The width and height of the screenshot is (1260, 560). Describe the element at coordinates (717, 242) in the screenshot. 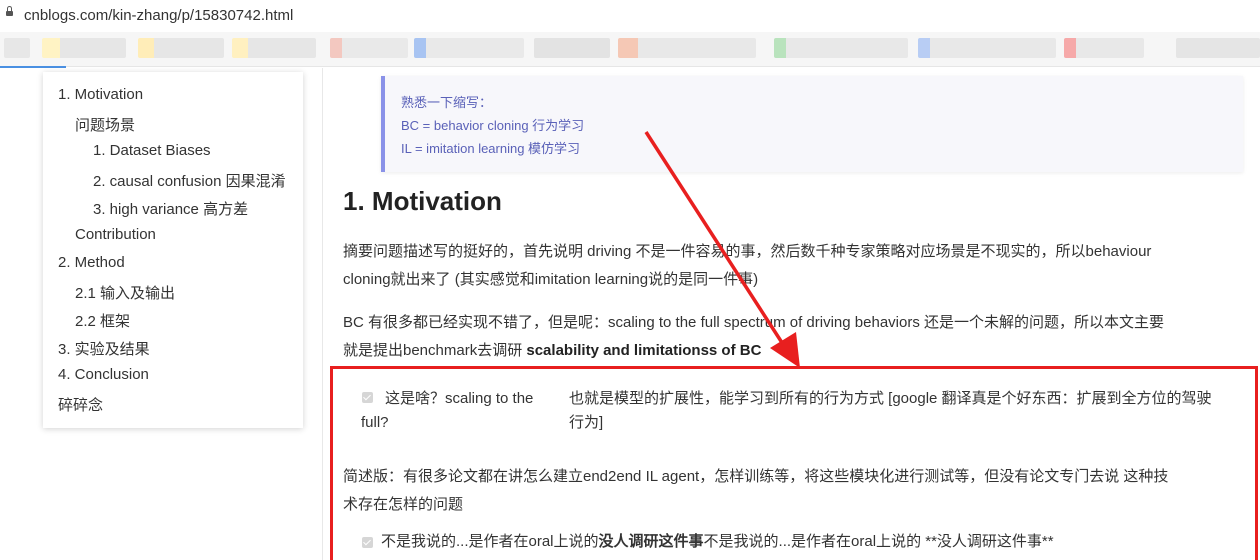

I see `arrow-shaft` at that location.